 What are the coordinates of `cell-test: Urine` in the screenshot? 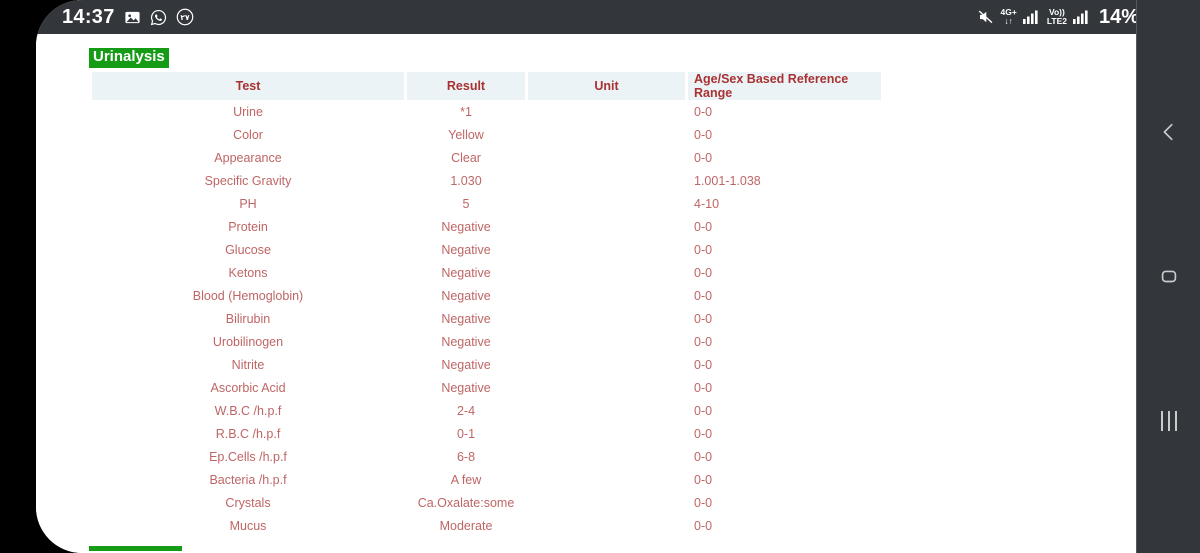 It's located at (248, 111).